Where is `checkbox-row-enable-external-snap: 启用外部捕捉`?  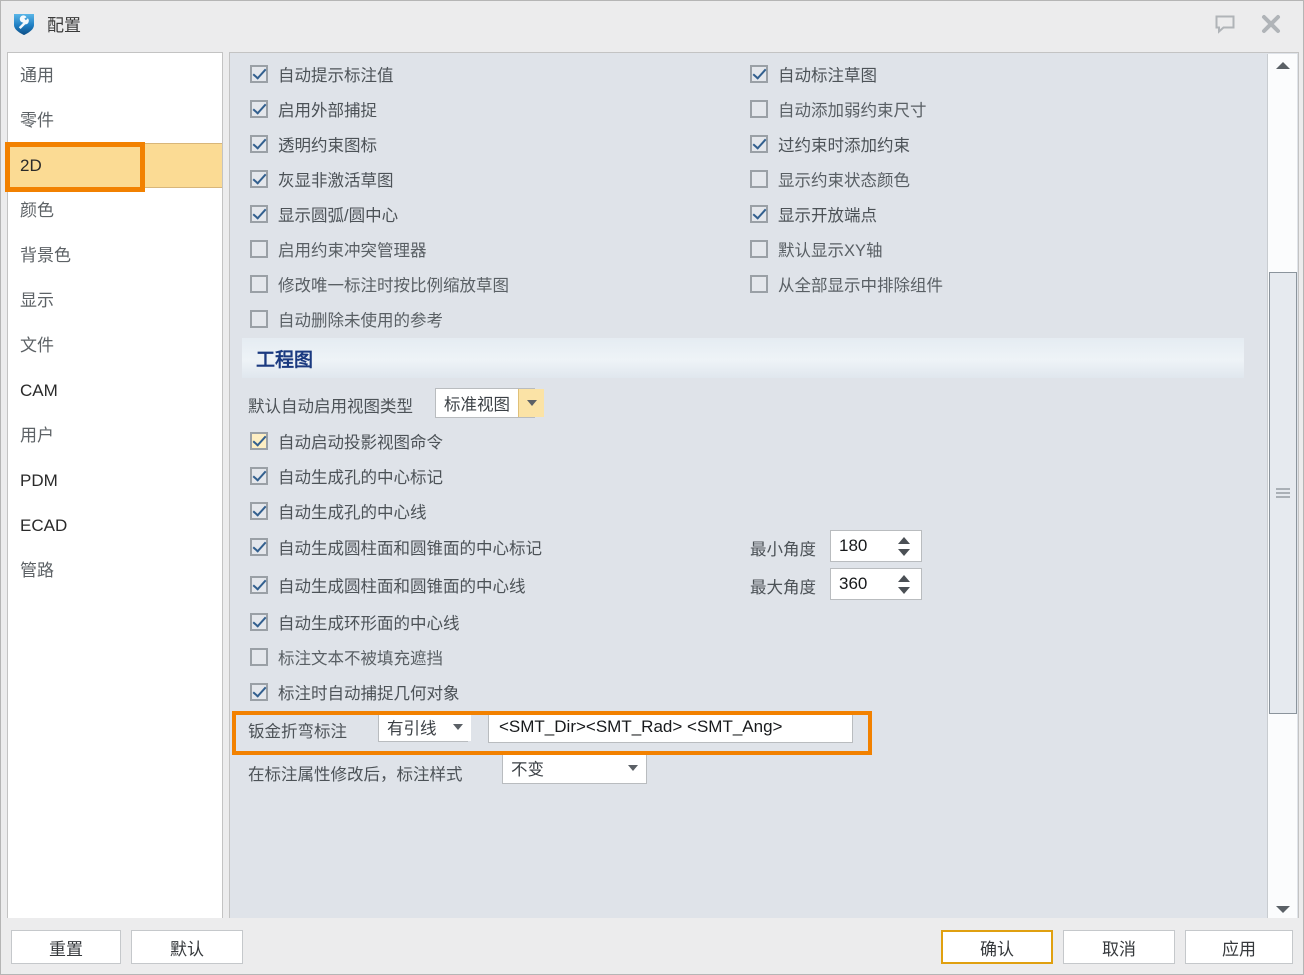
checkbox-row-enable-external-snap: 启用外部捕捉 is located at coordinates (313, 109).